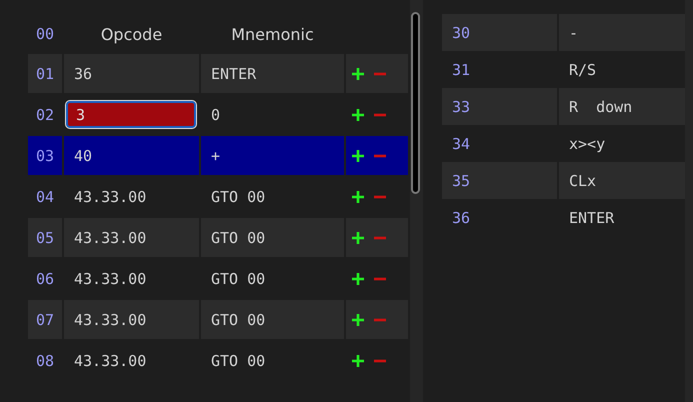 This screenshot has height=402, width=693. I want to click on line-number: 04, so click(45, 197).